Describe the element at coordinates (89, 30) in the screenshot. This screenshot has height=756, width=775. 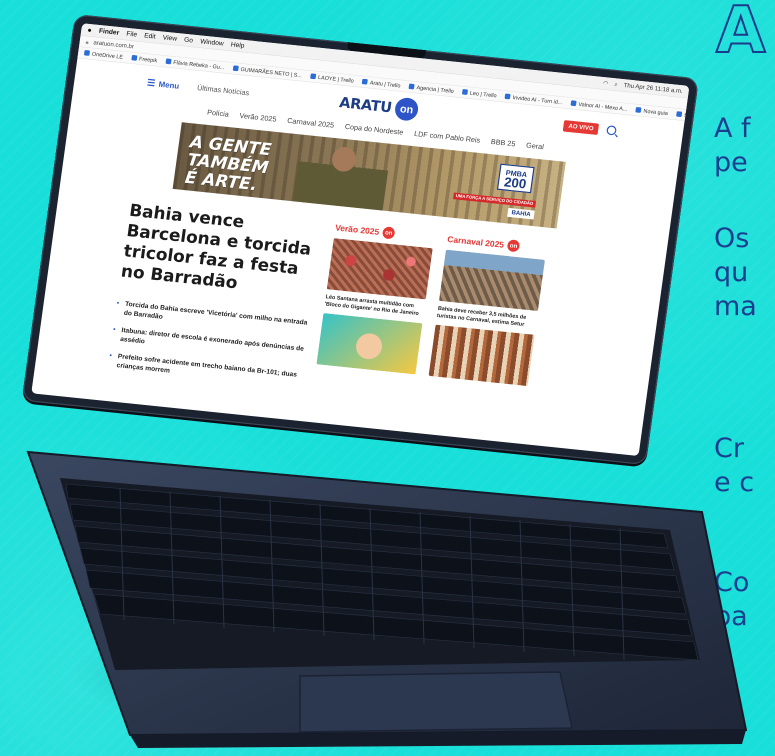
I see `apple-icon: ●` at that location.